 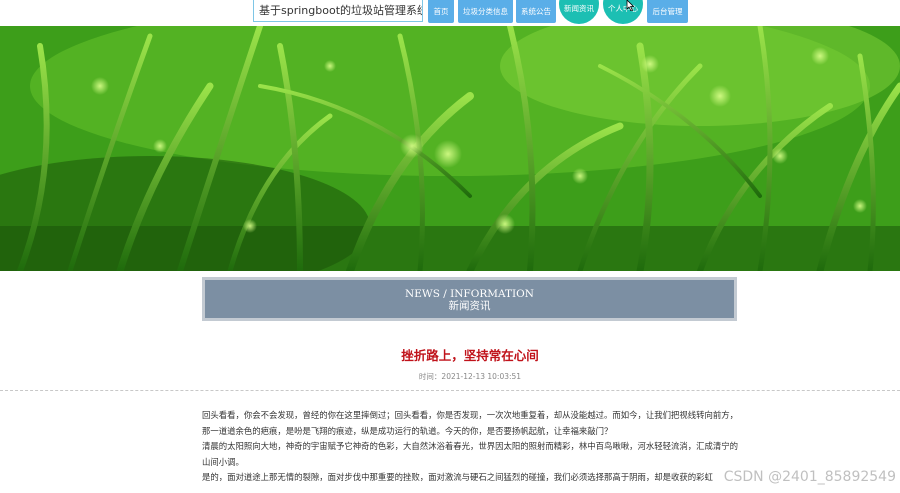 I want to click on site-title: 基于springboot的垃圾站管理系统, so click(x=338, y=11).